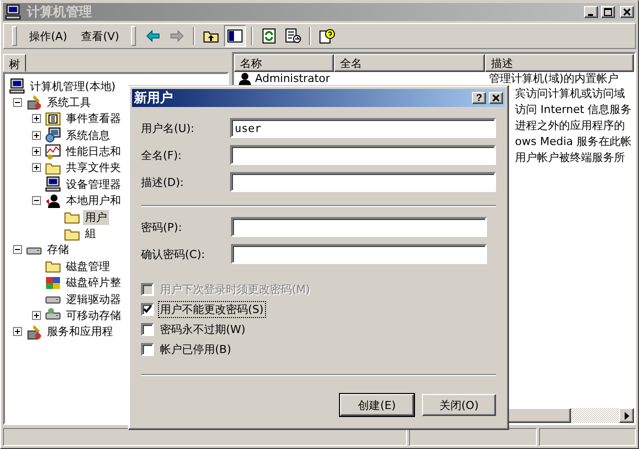 The height and width of the screenshot is (449, 639). I want to click on log-icon, so click(53, 118).